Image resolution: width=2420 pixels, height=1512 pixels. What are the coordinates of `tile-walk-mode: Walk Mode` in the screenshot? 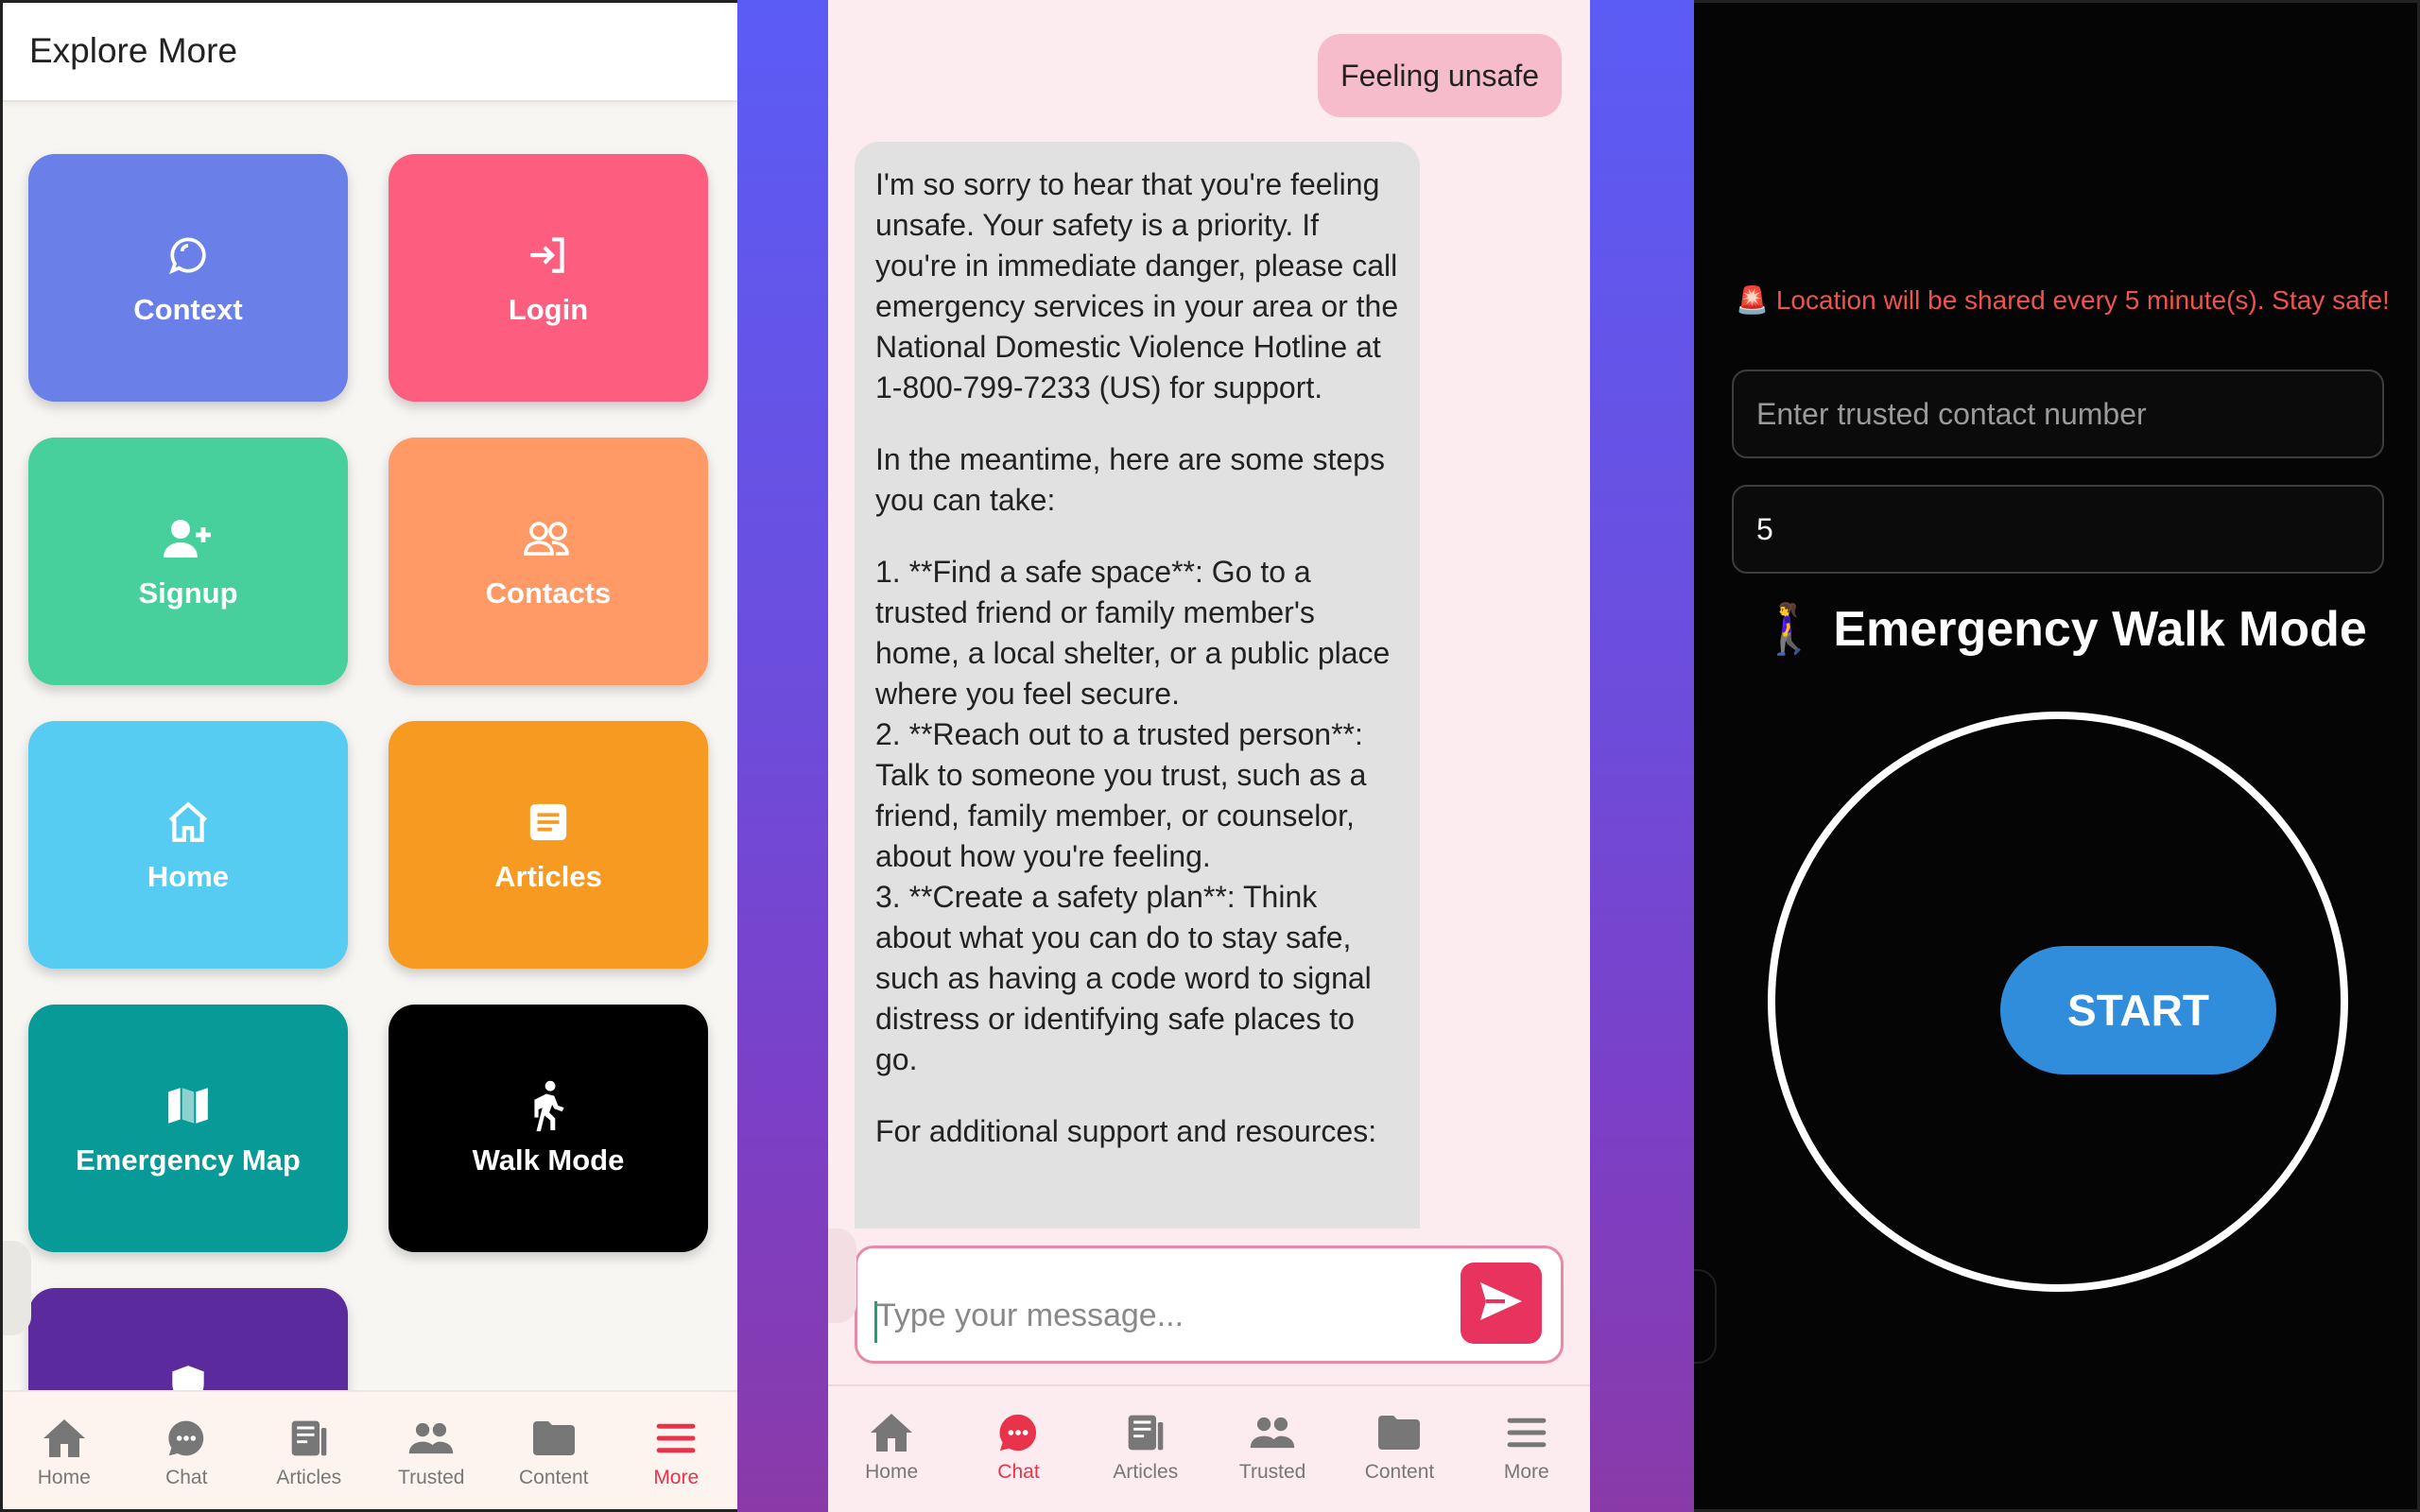 It's located at (548, 1128).